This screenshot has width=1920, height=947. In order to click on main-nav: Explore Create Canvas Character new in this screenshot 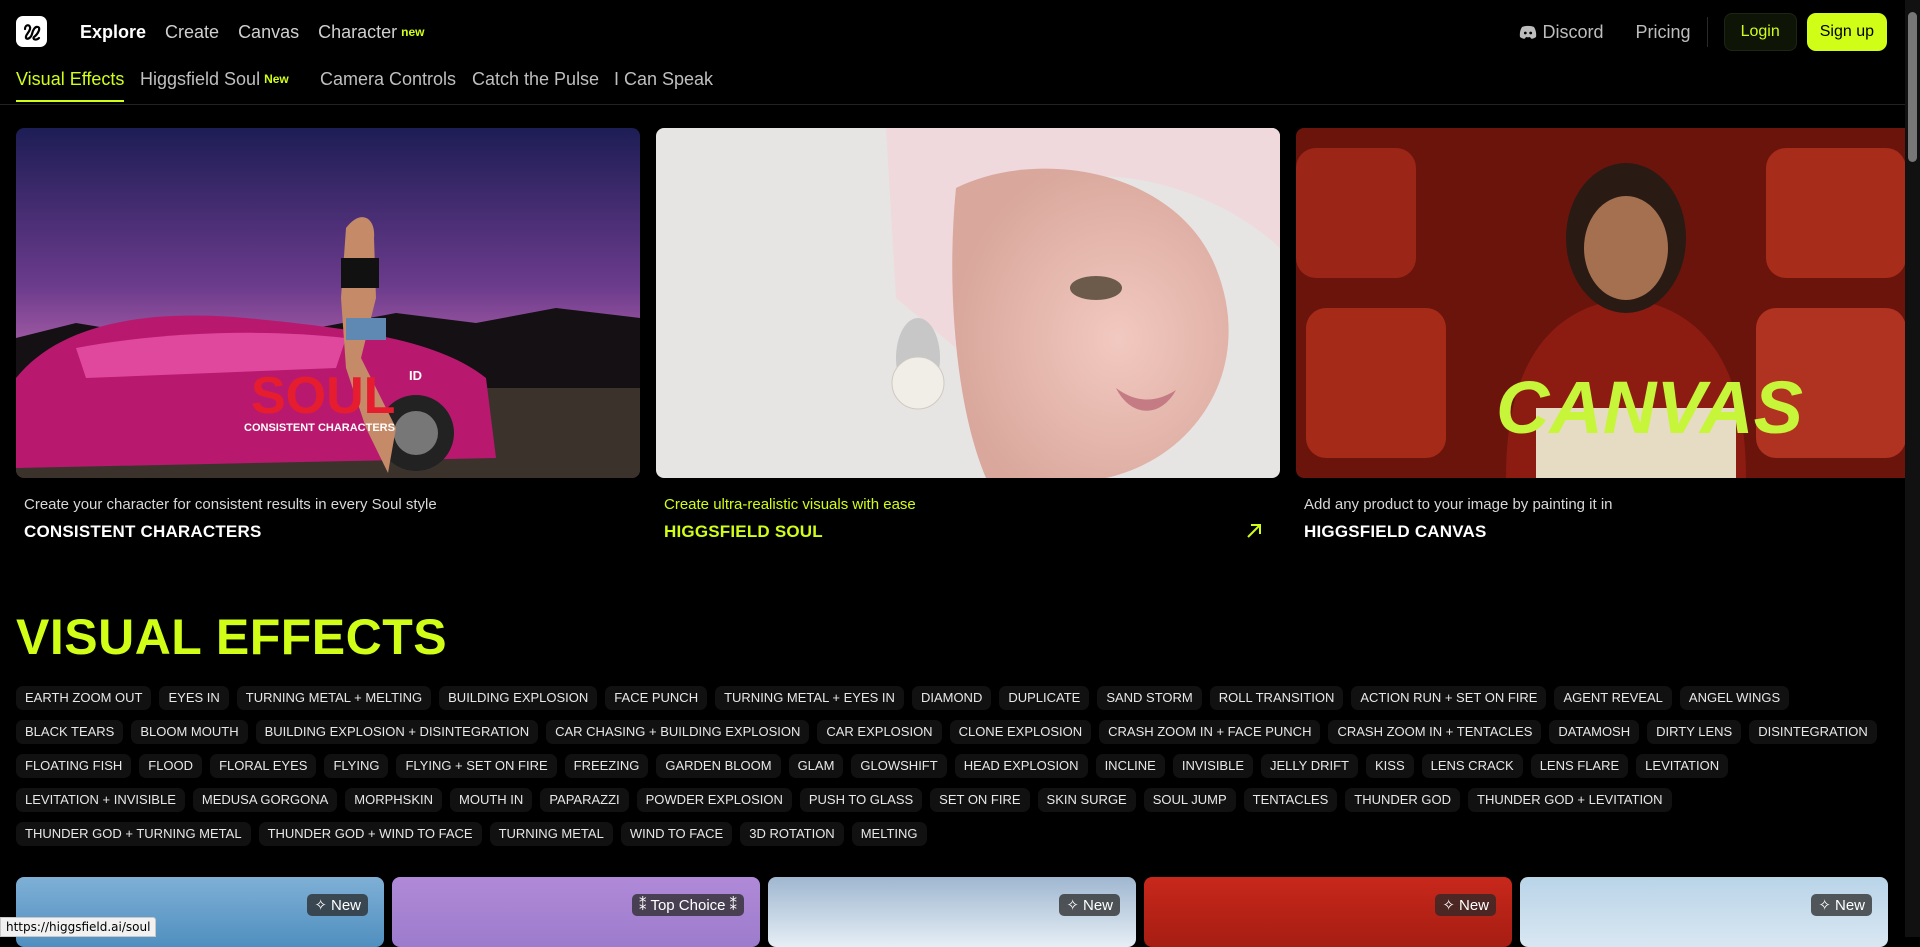, I will do `click(261, 32)`.